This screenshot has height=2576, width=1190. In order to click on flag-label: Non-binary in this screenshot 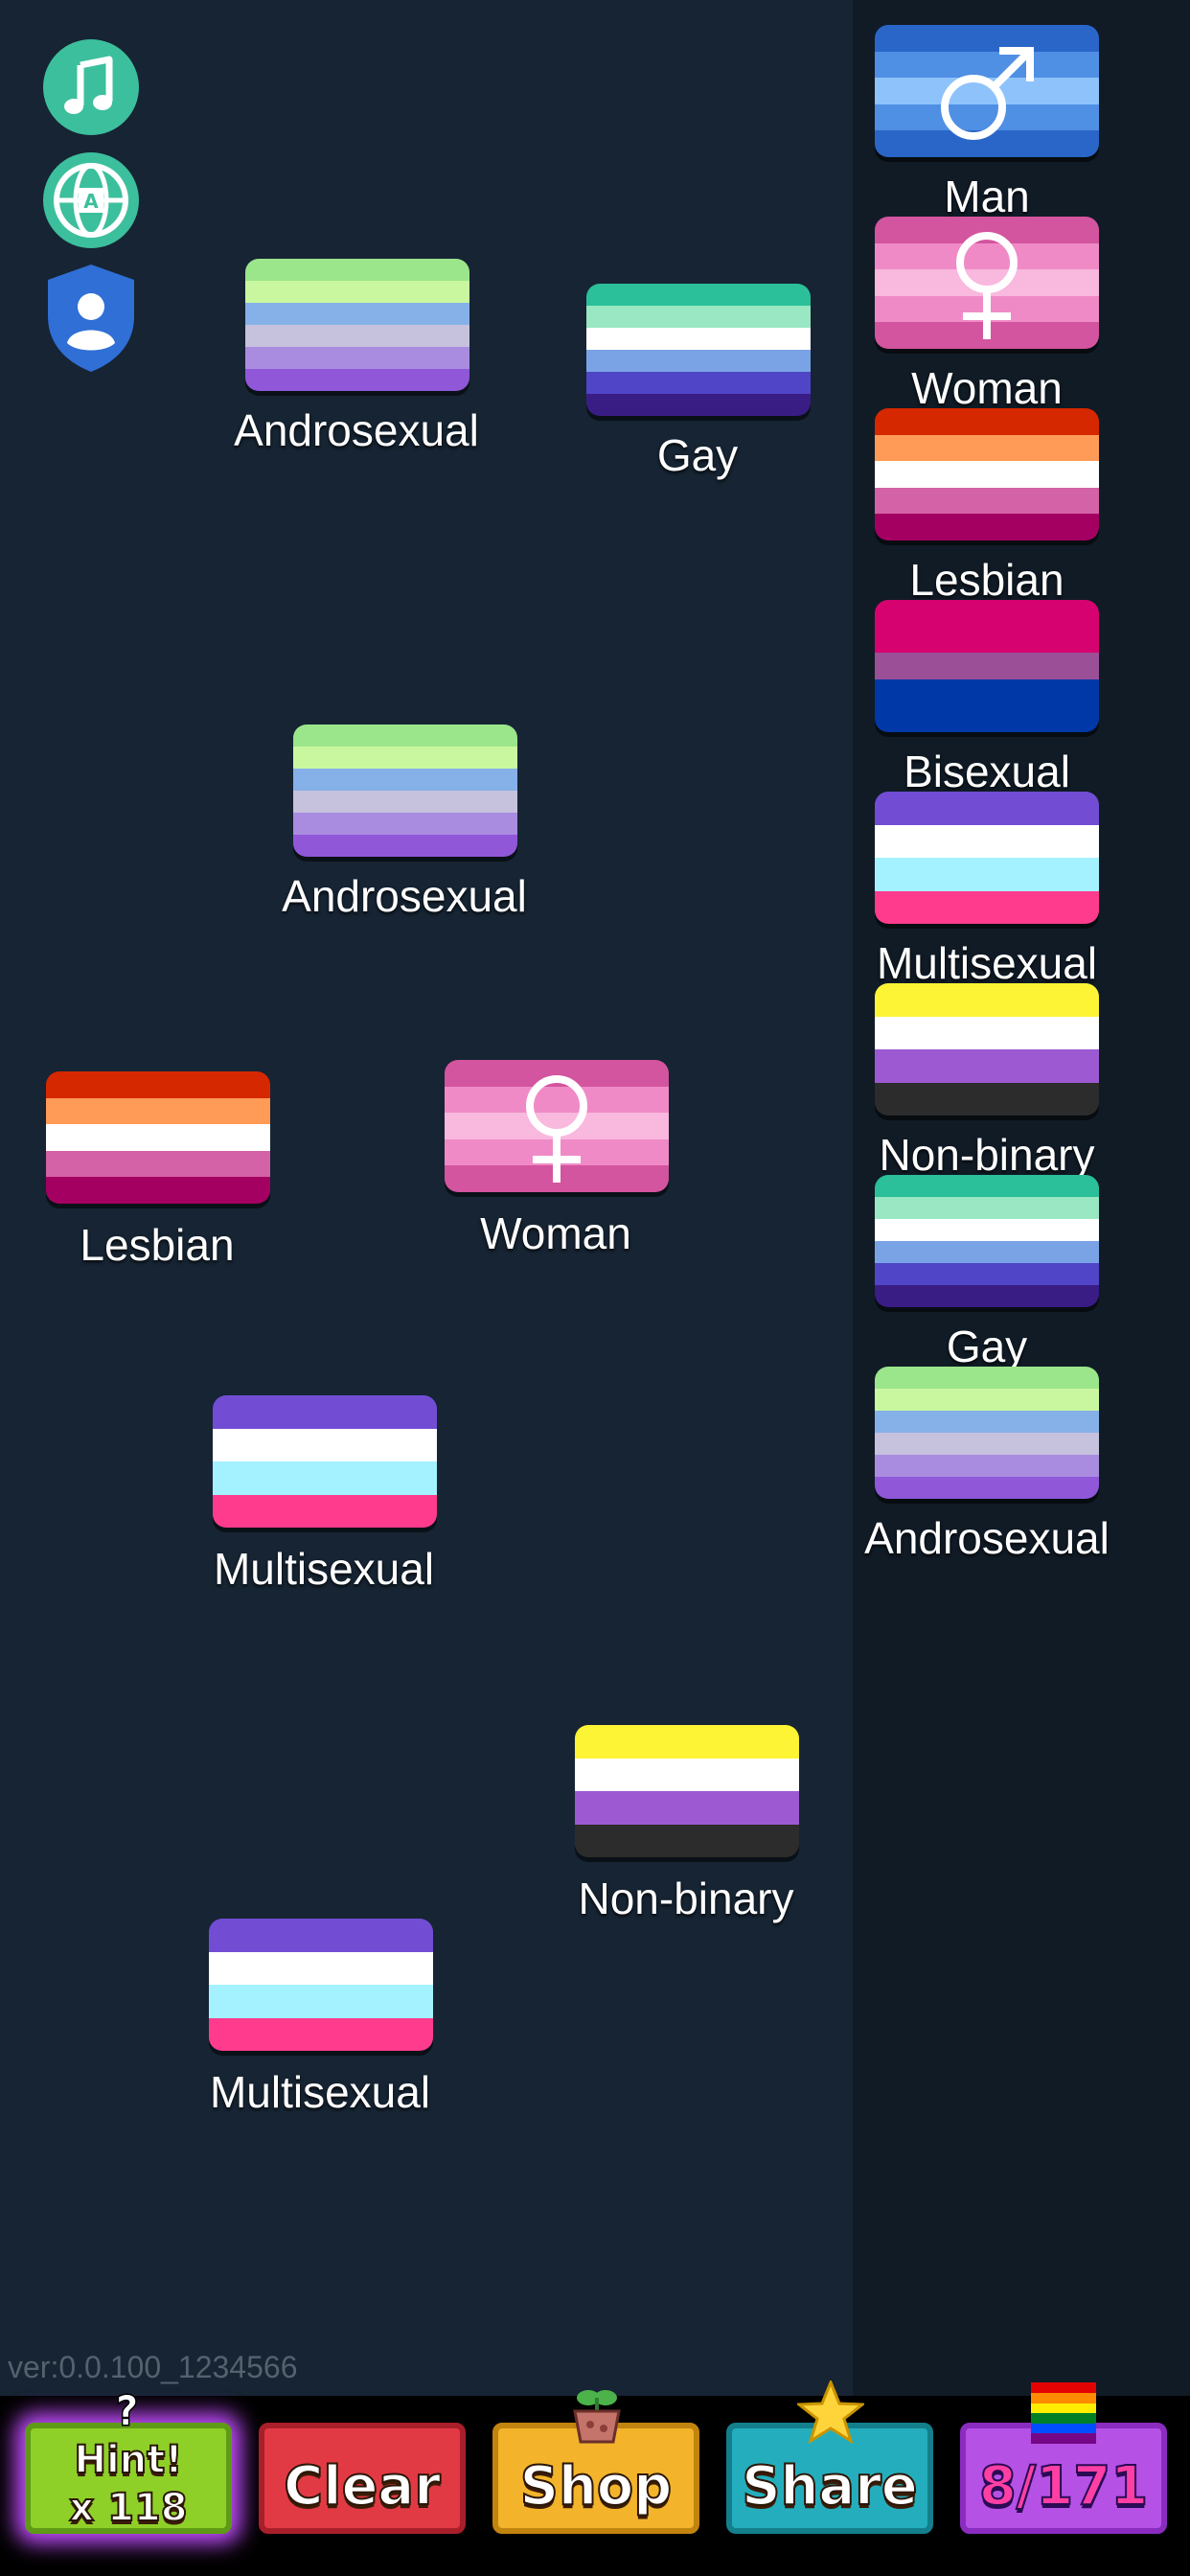, I will do `click(987, 1155)`.